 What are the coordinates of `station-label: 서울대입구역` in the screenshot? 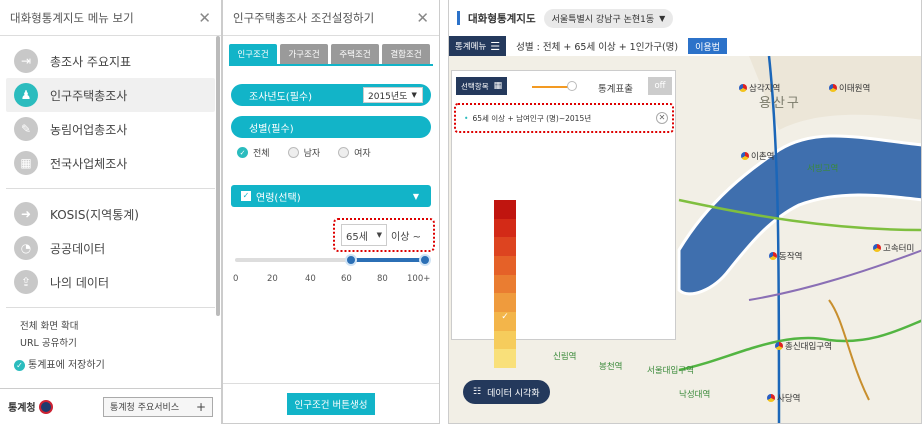 It's located at (670, 370).